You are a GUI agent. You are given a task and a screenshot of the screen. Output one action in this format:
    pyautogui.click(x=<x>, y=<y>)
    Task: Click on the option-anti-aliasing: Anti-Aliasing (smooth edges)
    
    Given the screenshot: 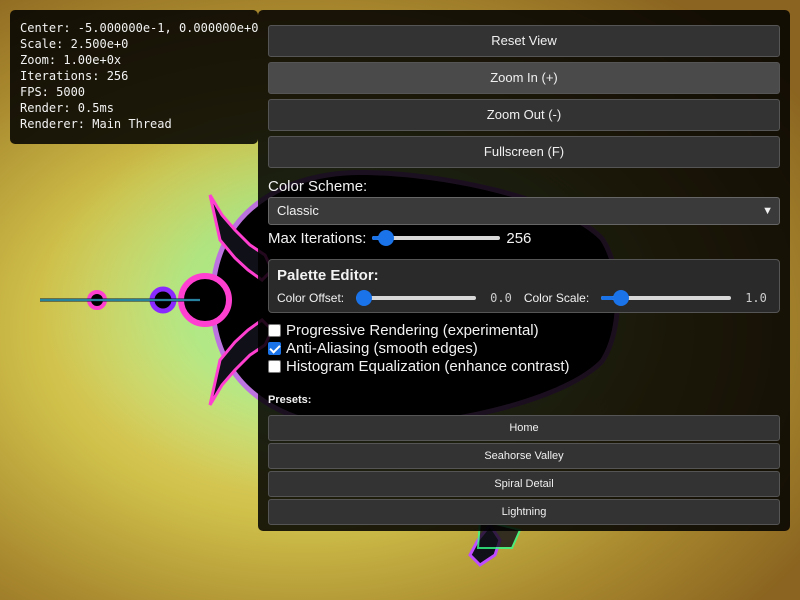 What is the action you would take?
    pyautogui.click(x=524, y=348)
    